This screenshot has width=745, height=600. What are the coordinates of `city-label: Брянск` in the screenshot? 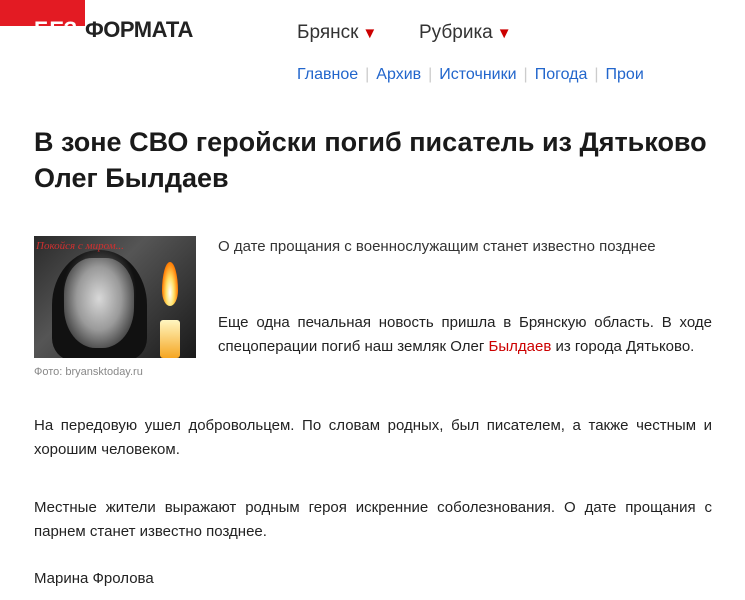 It's located at (328, 32).